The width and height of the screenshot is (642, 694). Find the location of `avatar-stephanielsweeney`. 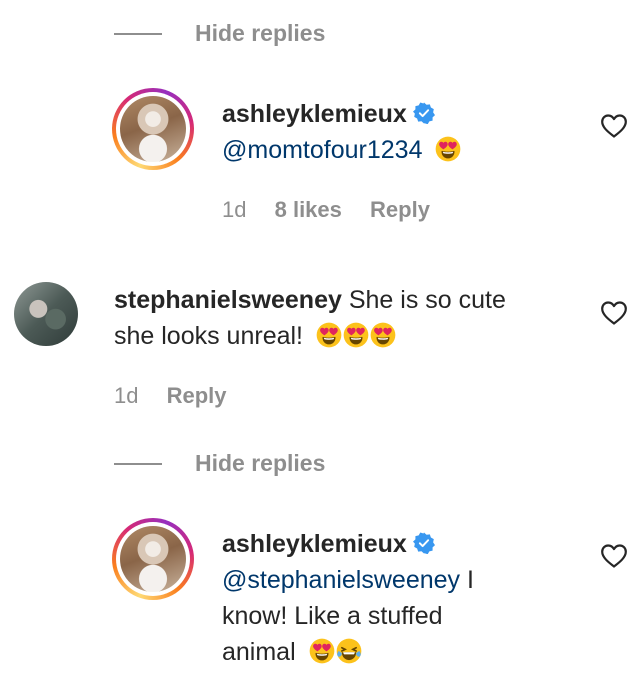

avatar-stephanielsweeney is located at coordinates (46, 314).